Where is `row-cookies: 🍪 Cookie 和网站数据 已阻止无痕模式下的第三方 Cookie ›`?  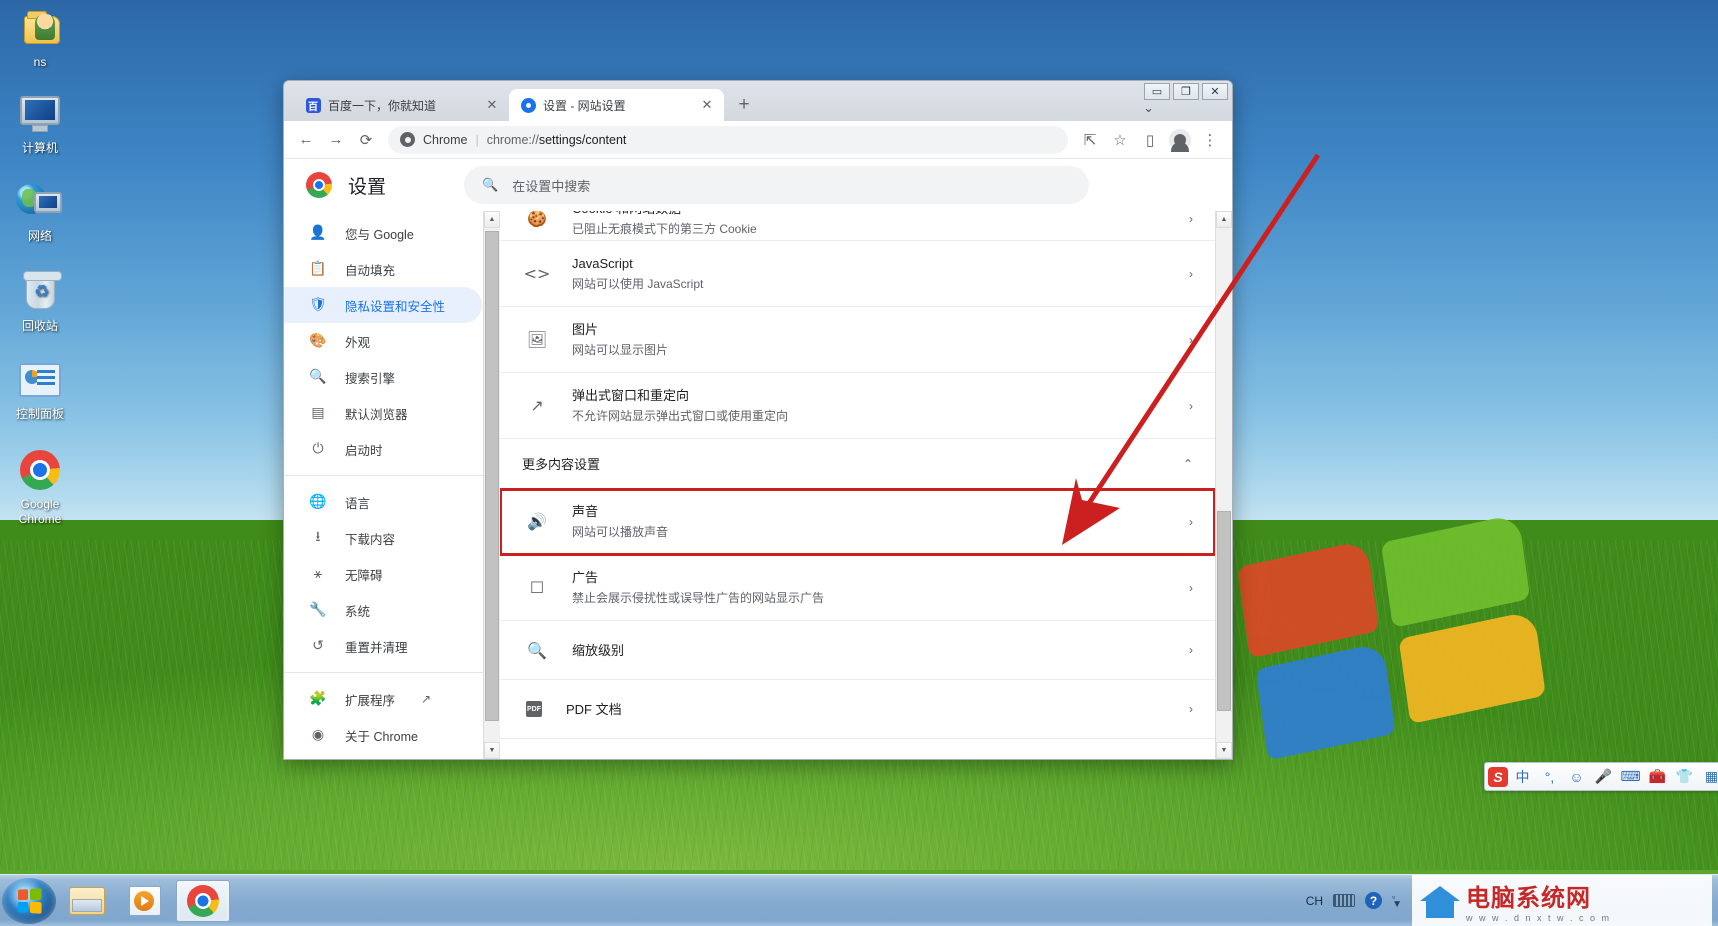 row-cookies: 🍪 Cookie 和网站数据 已阻止无痕模式下的第三方 Cookie › is located at coordinates (857, 226).